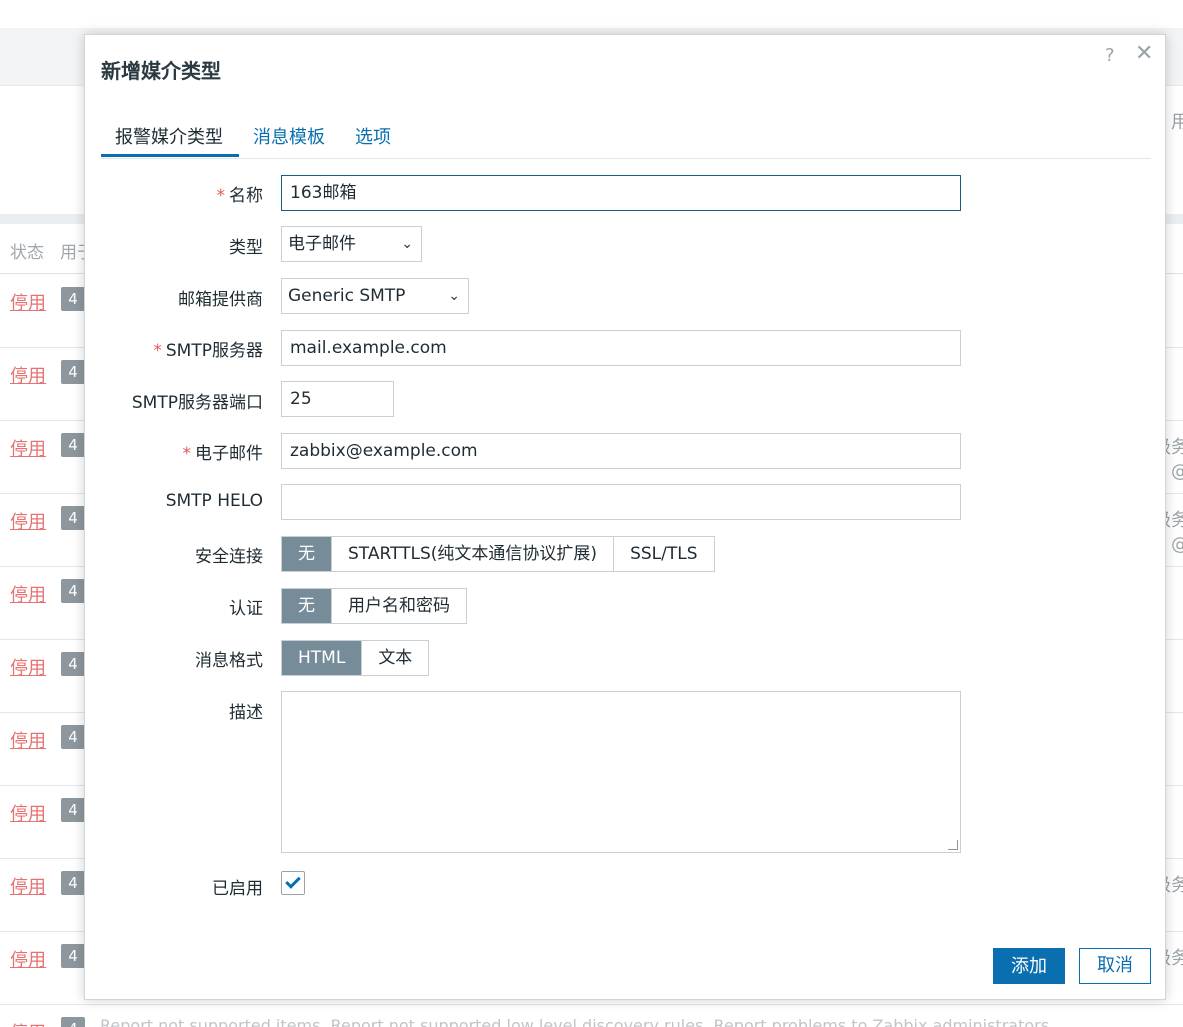  Describe the element at coordinates (197, 403) in the screenshot. I see `smtp-port-label: SMTP服务器端口` at that location.